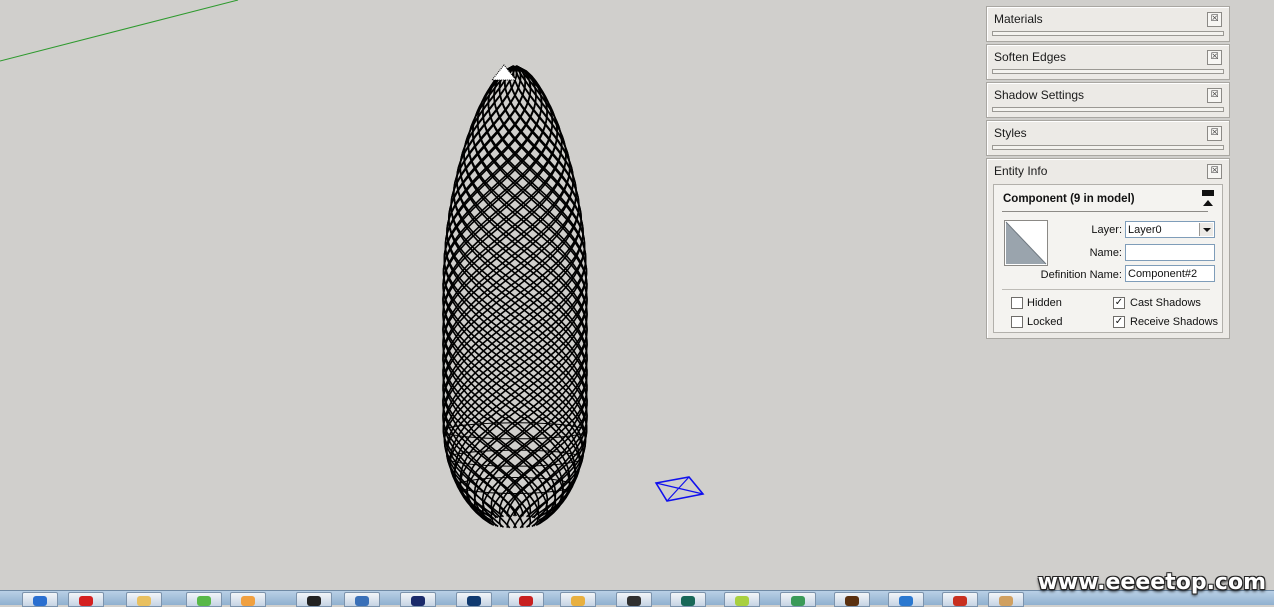  Describe the element at coordinates (1044, 303) in the screenshot. I see `hidden-label: Hidden` at that location.